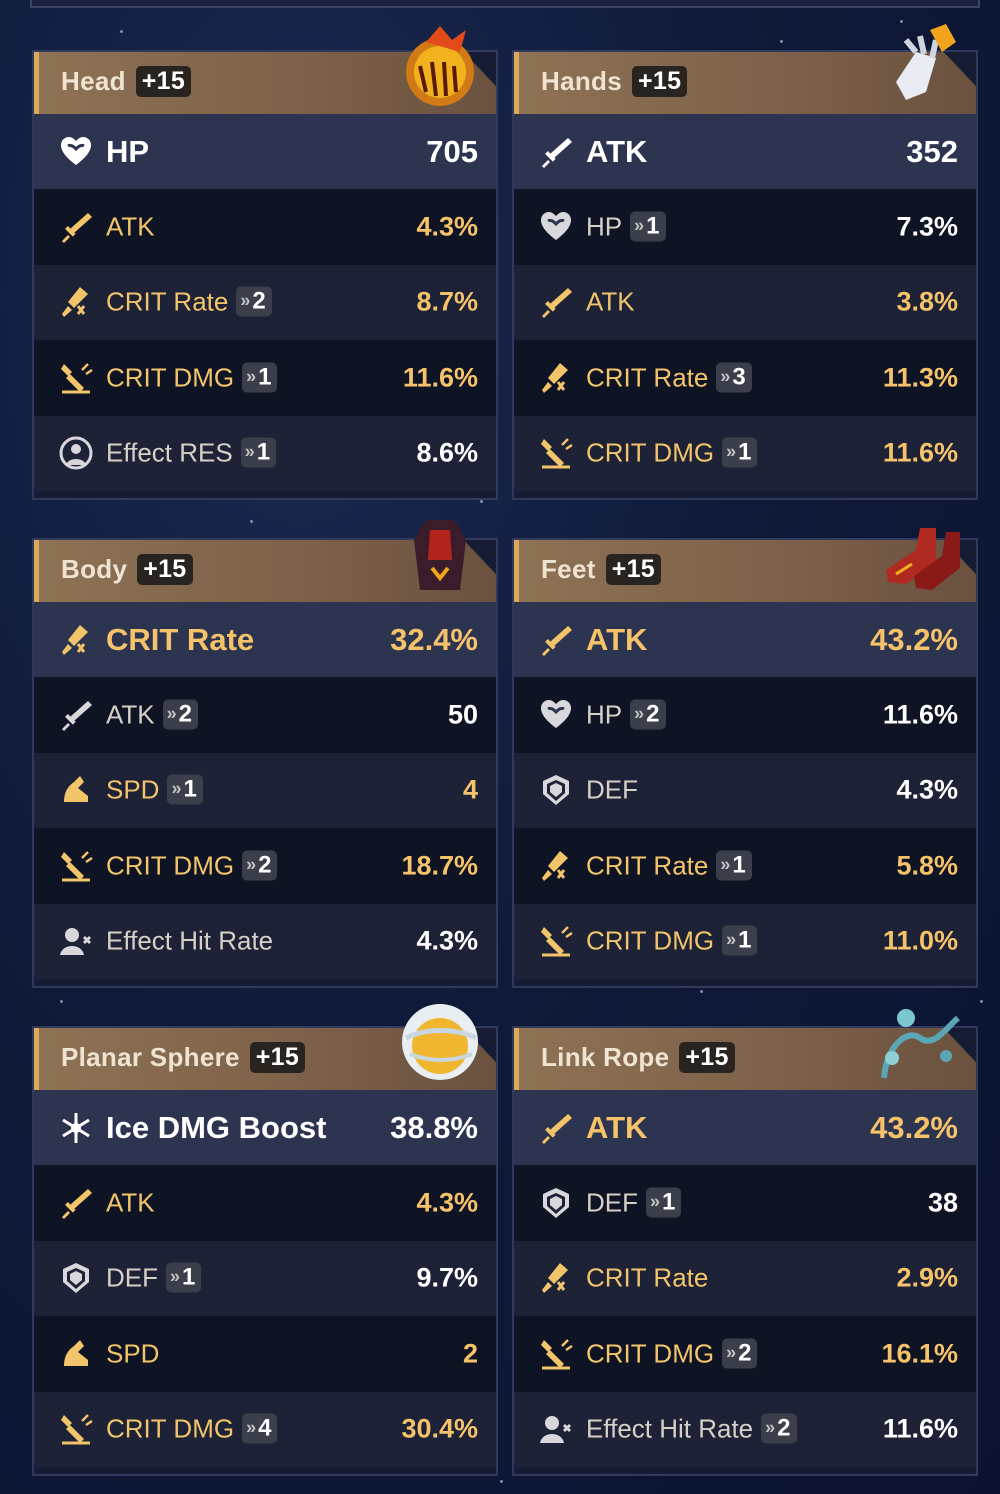 This screenshot has width=1000, height=1494. Describe the element at coordinates (126, 81) in the screenshot. I see `slot-title: Head +15` at that location.